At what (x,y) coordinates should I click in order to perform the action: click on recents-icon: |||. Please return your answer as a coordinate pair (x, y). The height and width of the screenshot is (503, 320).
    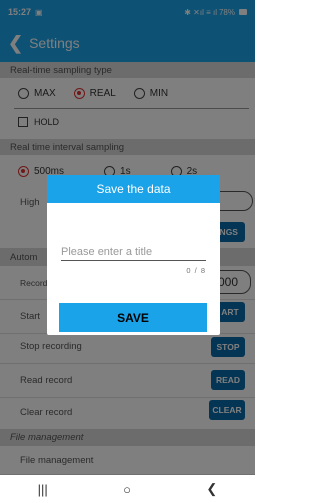
    Looking at the image, I should click on (43, 489).